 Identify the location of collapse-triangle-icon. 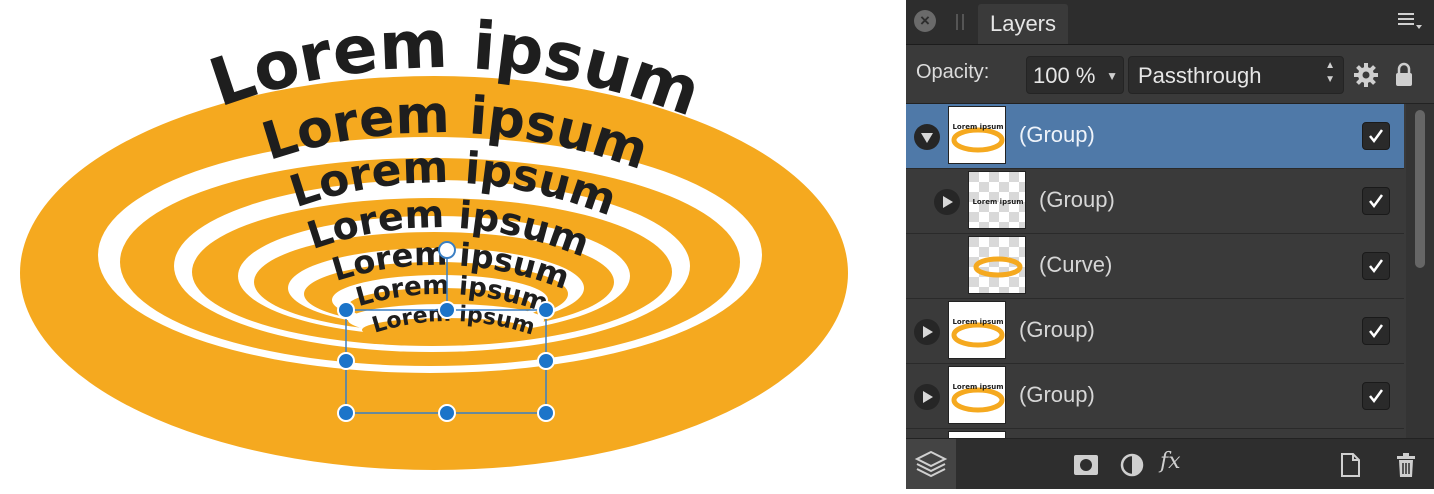
(927, 137).